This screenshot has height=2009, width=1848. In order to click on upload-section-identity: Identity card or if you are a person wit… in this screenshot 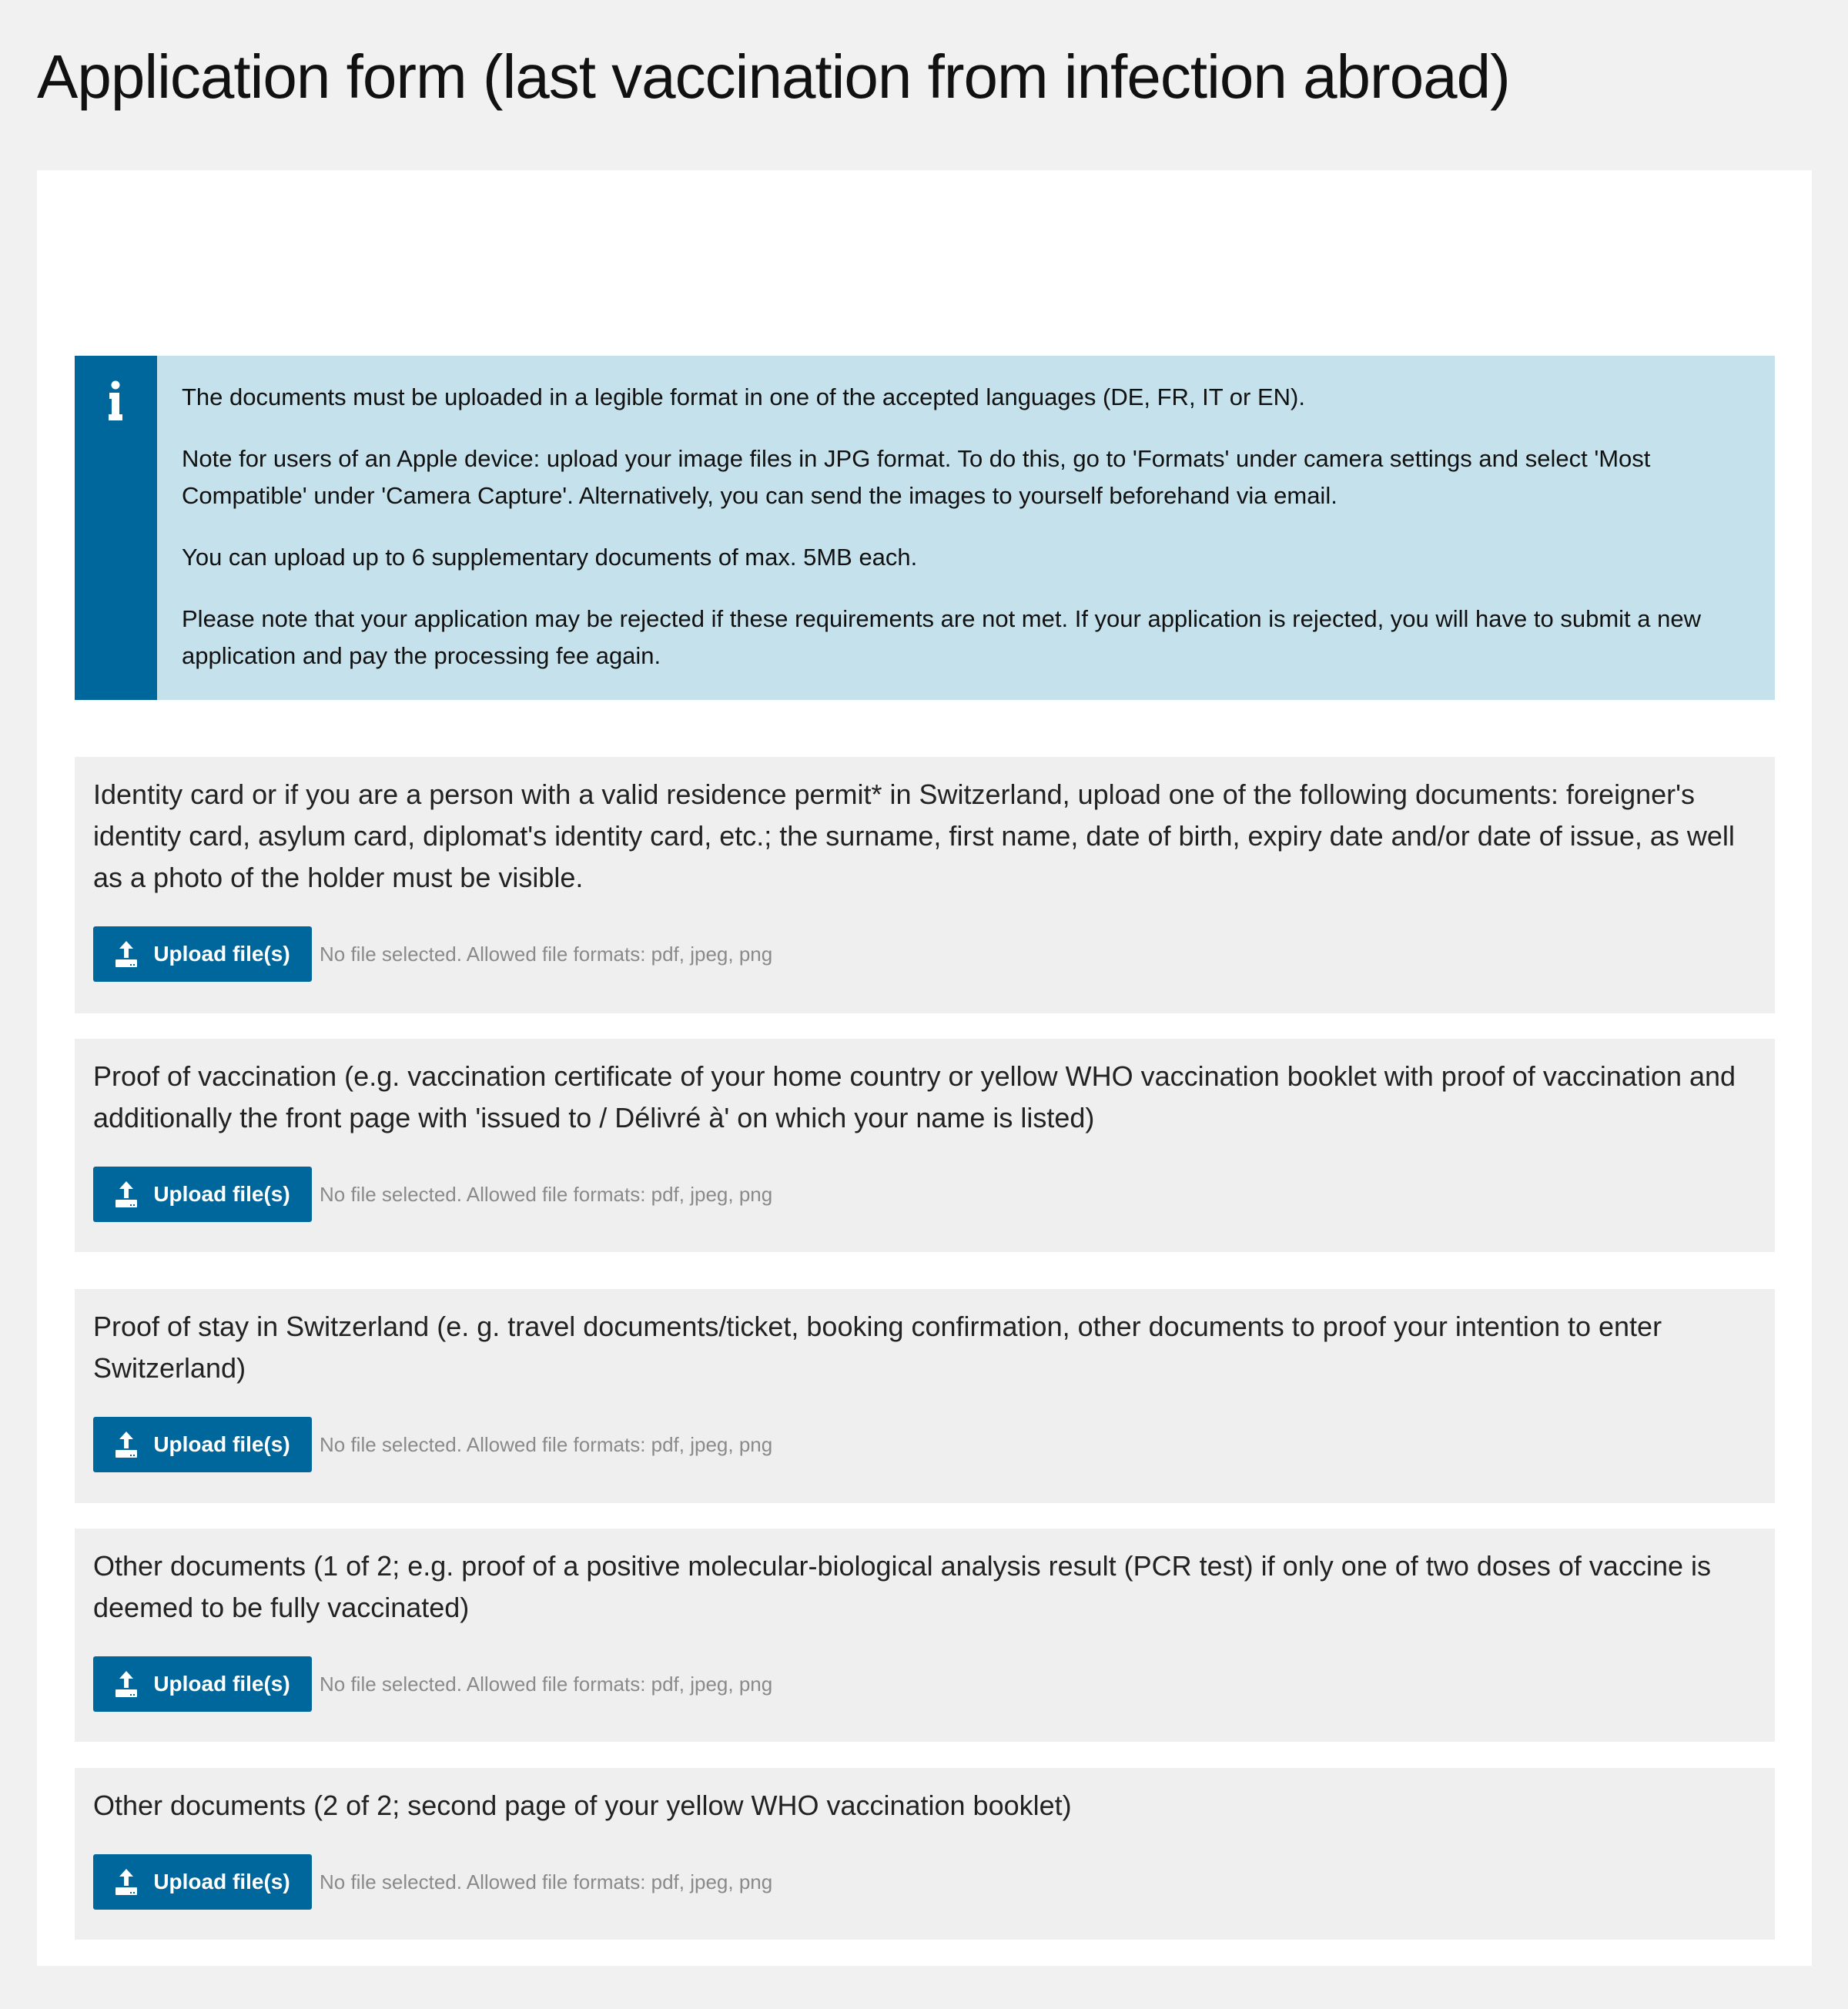, I will do `click(925, 885)`.